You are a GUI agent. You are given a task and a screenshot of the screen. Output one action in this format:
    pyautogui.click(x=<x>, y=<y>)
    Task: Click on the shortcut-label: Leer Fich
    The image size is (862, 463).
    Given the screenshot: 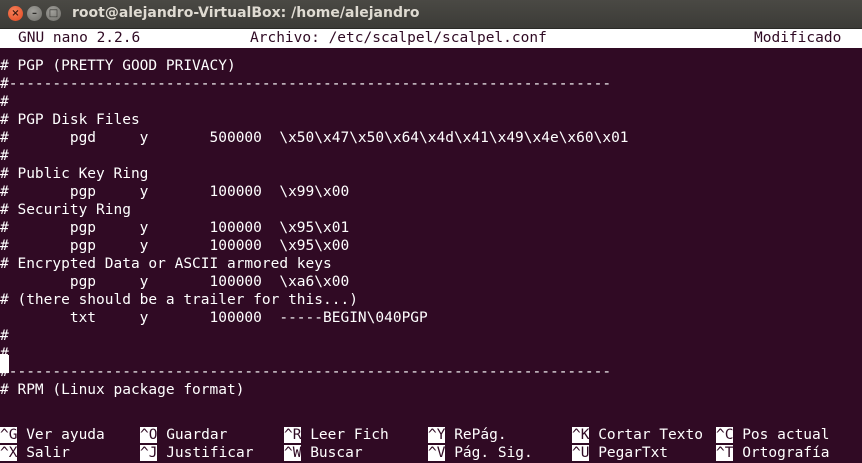 What is the action you would take?
    pyautogui.click(x=345, y=435)
    